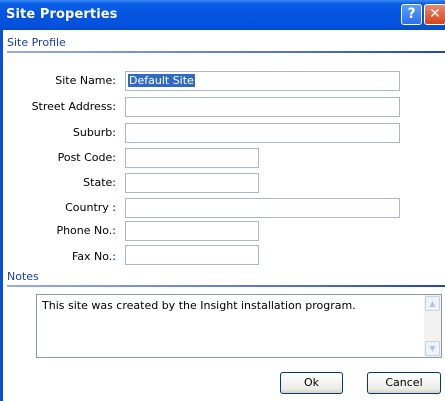 The height and width of the screenshot is (401, 445). What do you see at coordinates (99, 182) in the screenshot?
I see `state-label: State:` at bounding box center [99, 182].